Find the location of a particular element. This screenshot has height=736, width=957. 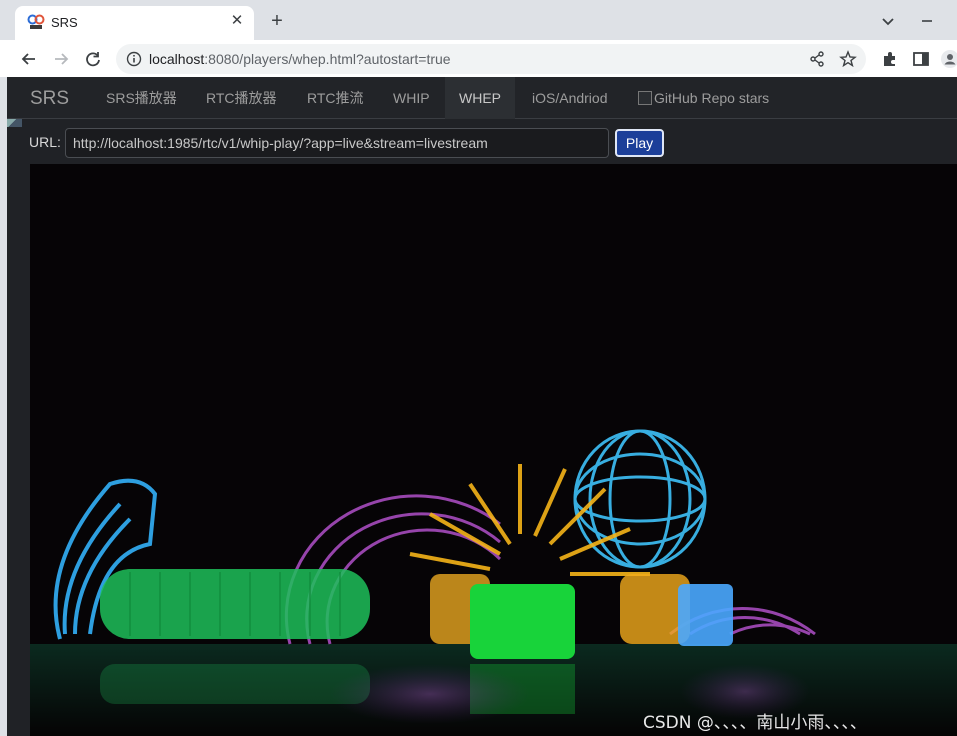

tab-title: SRS is located at coordinates (64, 22).